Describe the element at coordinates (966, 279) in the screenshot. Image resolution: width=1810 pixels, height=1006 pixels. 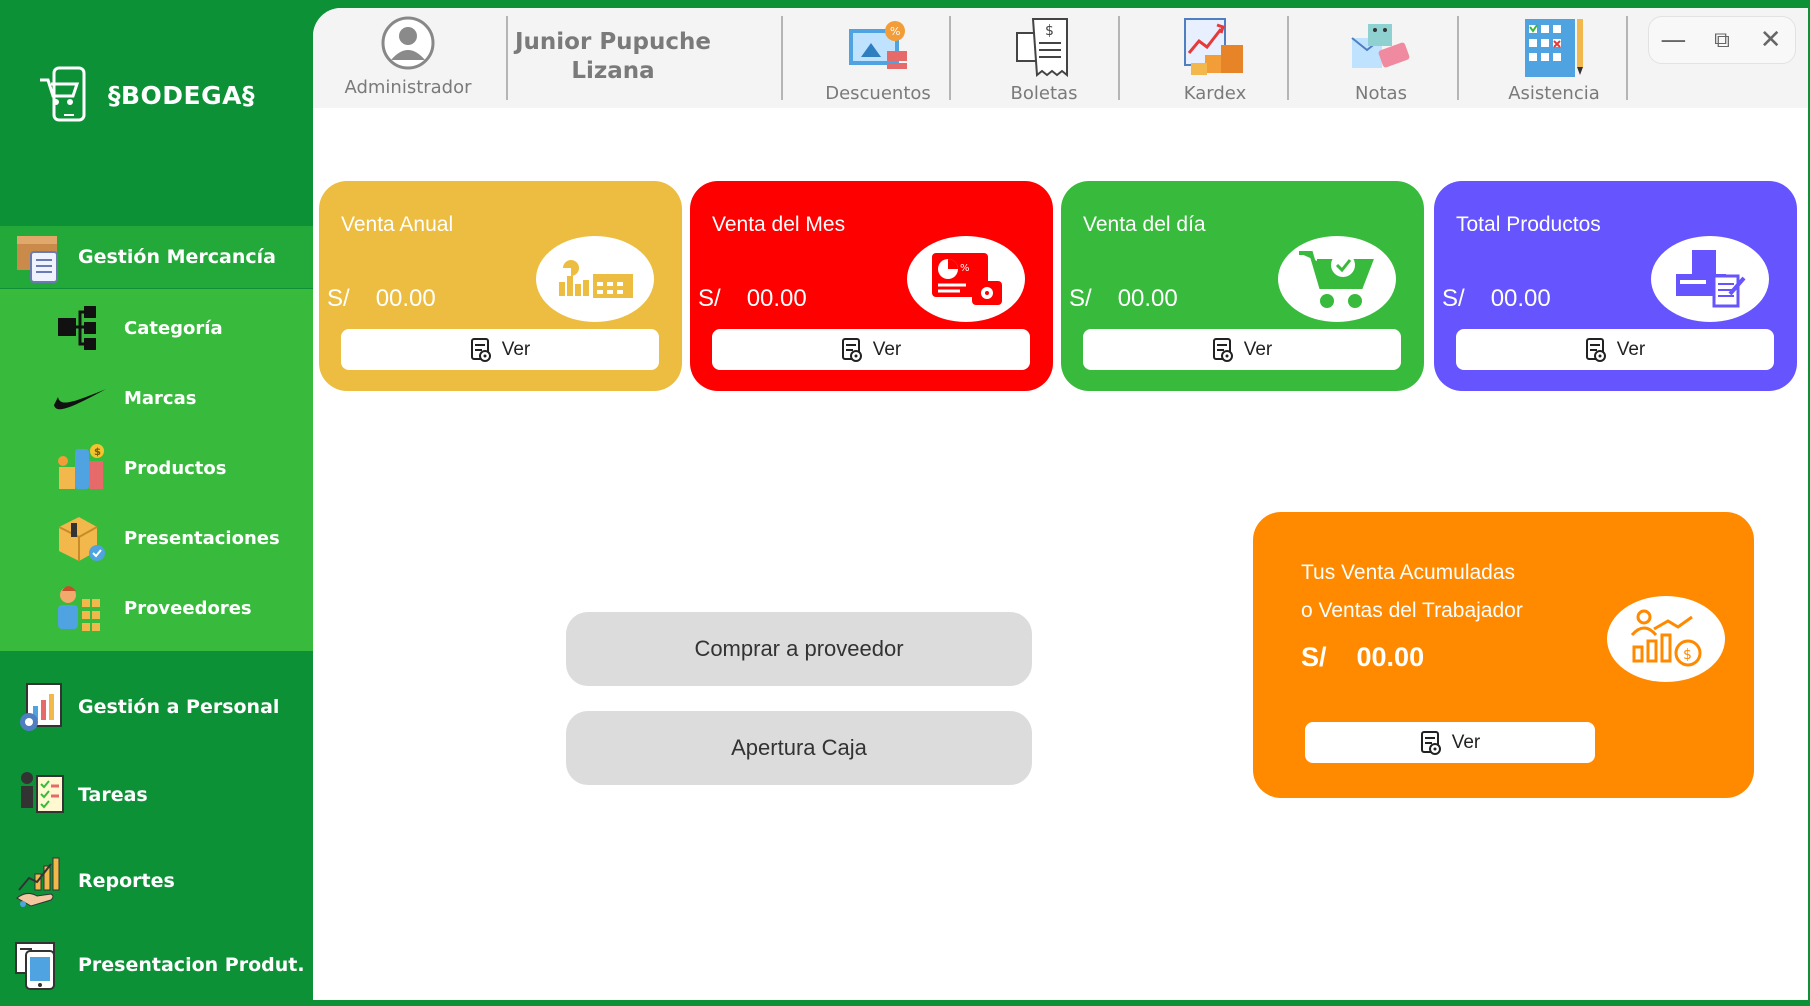
I see `monthly-sales-icon: %` at that location.